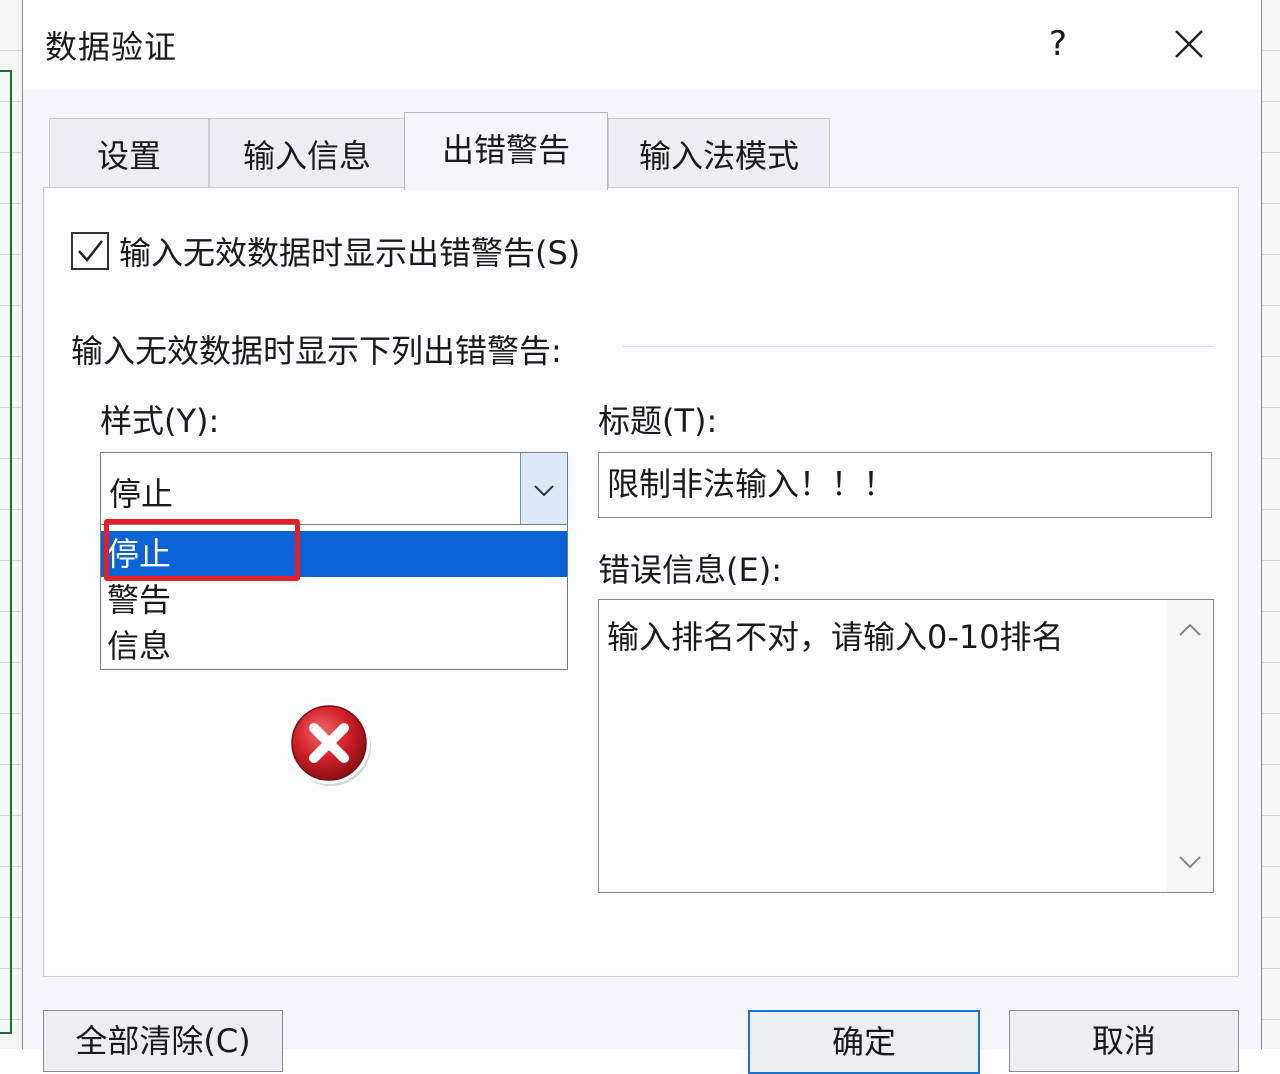 This screenshot has height=1074, width=1280. What do you see at coordinates (905, 485) in the screenshot?
I see `title-input: 限制非法输入！！！` at bounding box center [905, 485].